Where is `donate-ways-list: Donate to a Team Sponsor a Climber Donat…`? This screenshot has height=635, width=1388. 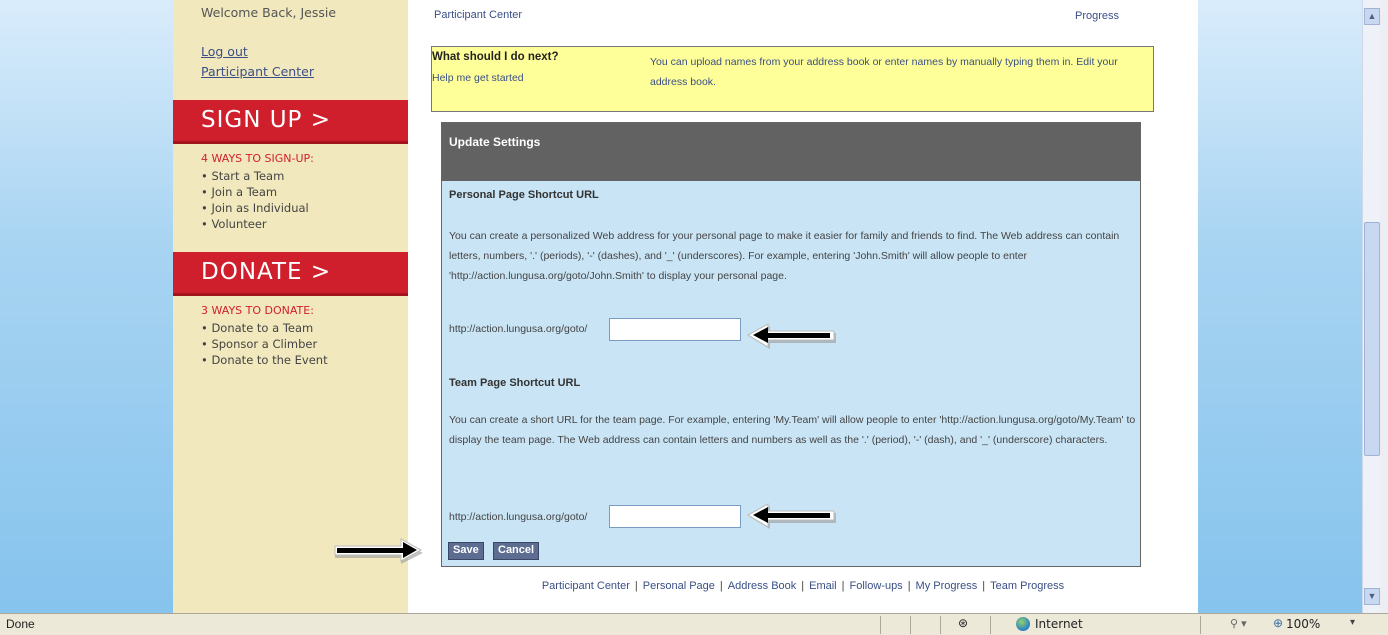
donate-ways-list: Donate to a Team Sponsor a Climber Donat… is located at coordinates (264, 344).